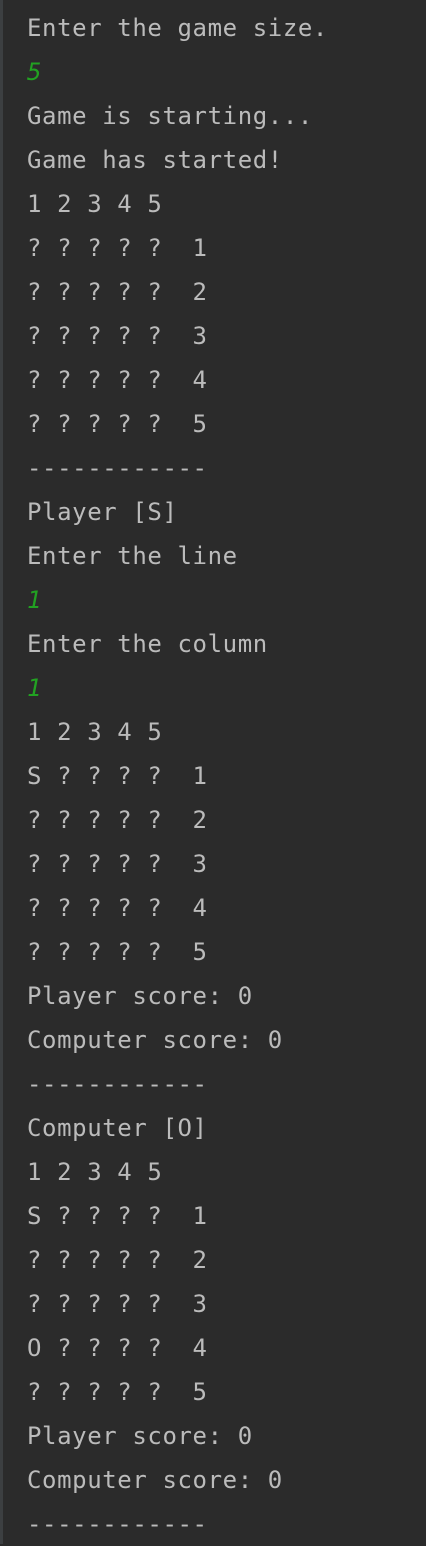  What do you see at coordinates (117, 1128) in the screenshot?
I see `console-line: Computer [O]` at bounding box center [117, 1128].